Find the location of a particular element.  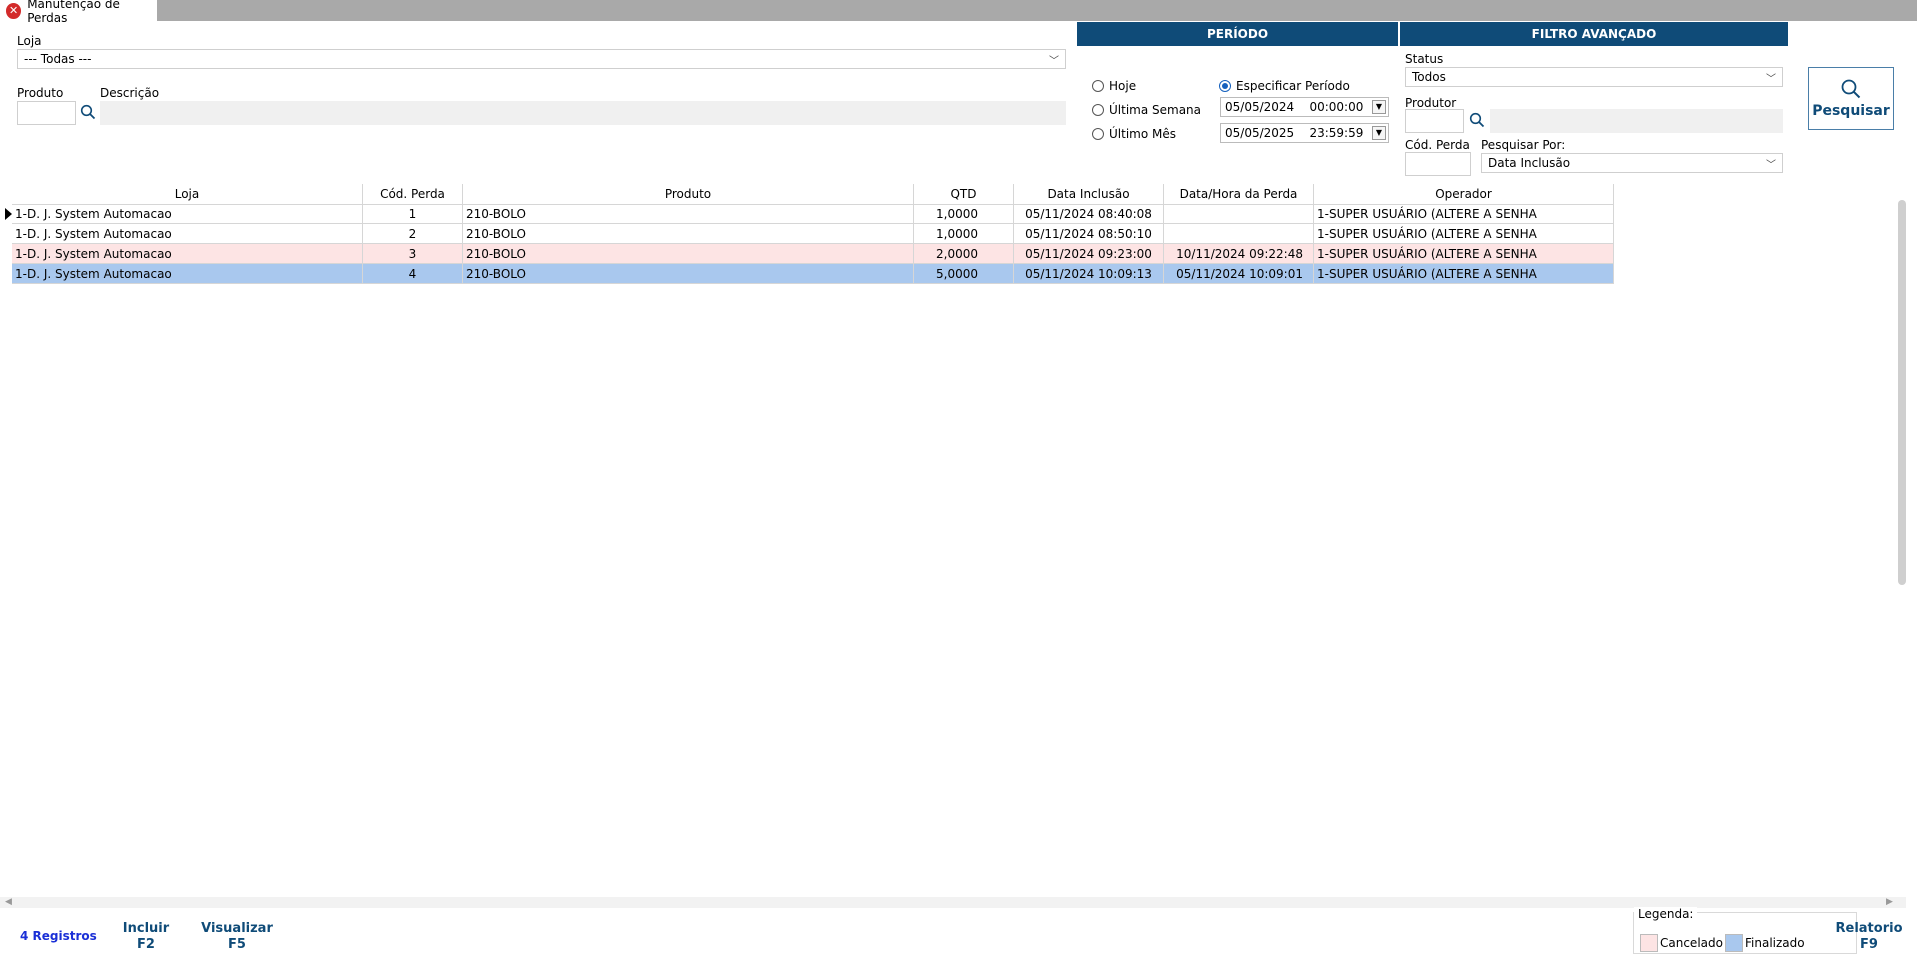

col-qtd: QTD is located at coordinates (964, 194).